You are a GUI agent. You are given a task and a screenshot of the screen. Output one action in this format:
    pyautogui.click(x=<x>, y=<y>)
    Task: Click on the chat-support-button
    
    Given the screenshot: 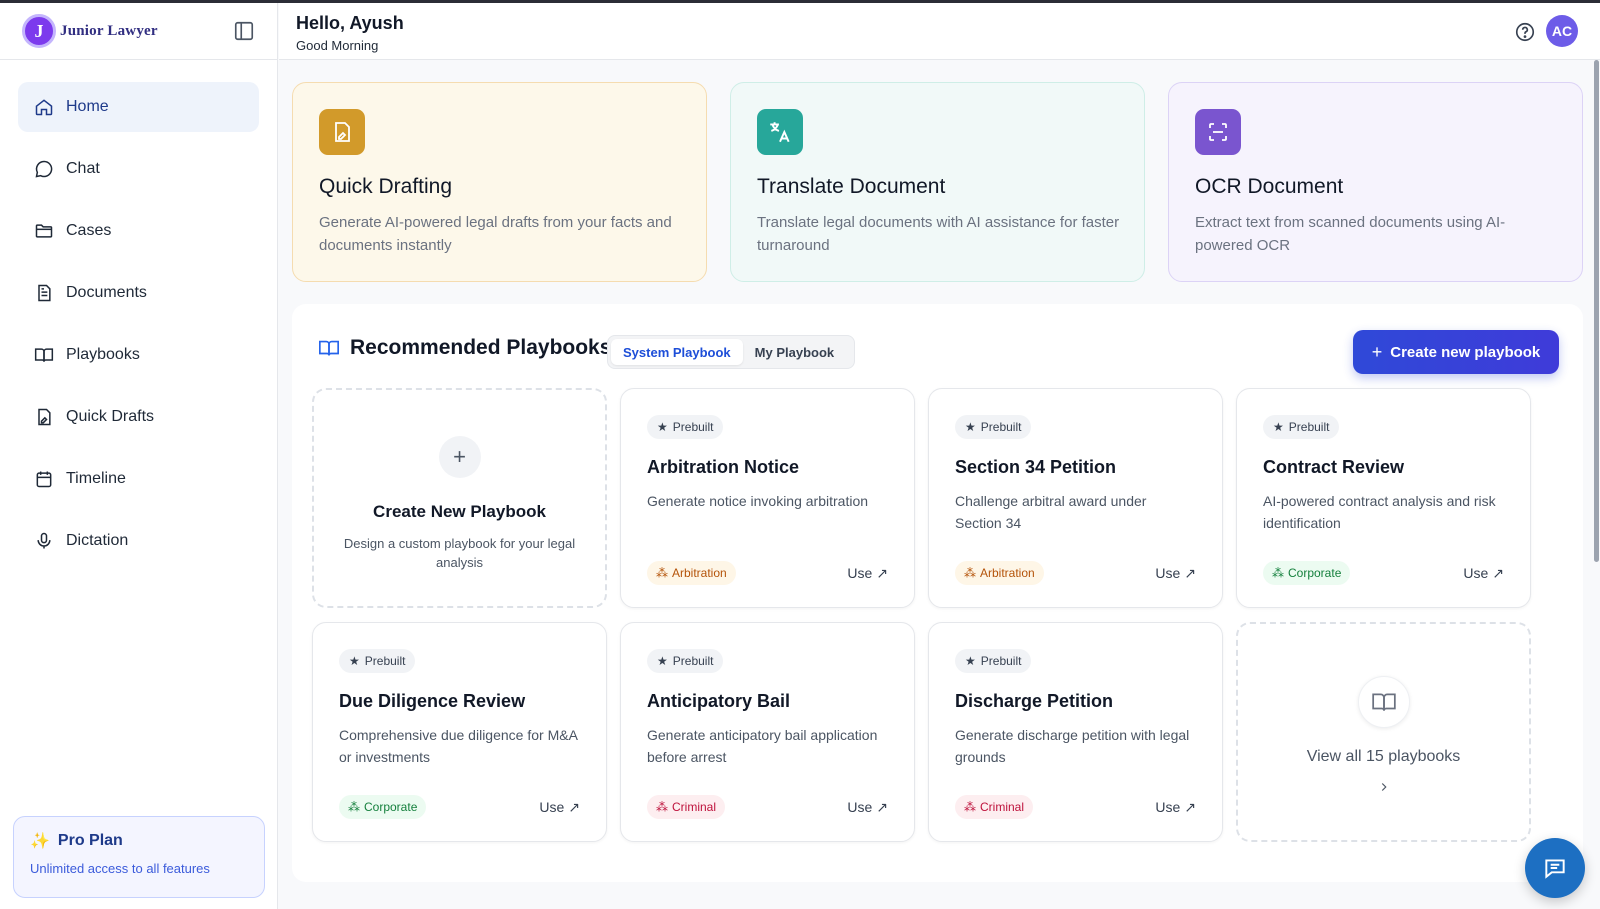 What is the action you would take?
    pyautogui.click(x=1555, y=868)
    